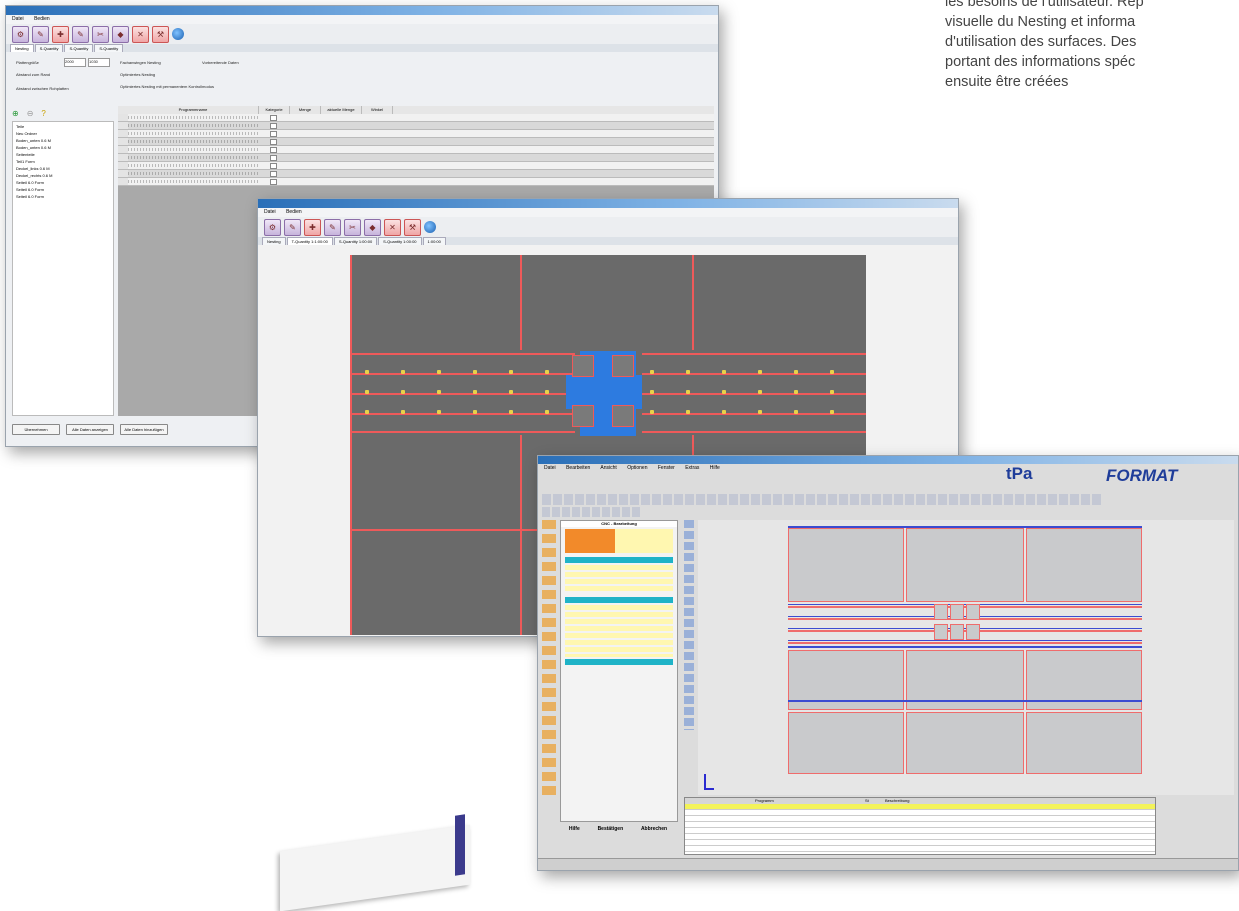  Describe the element at coordinates (966, 657) in the screenshot. I see `cnc-canvas` at that location.